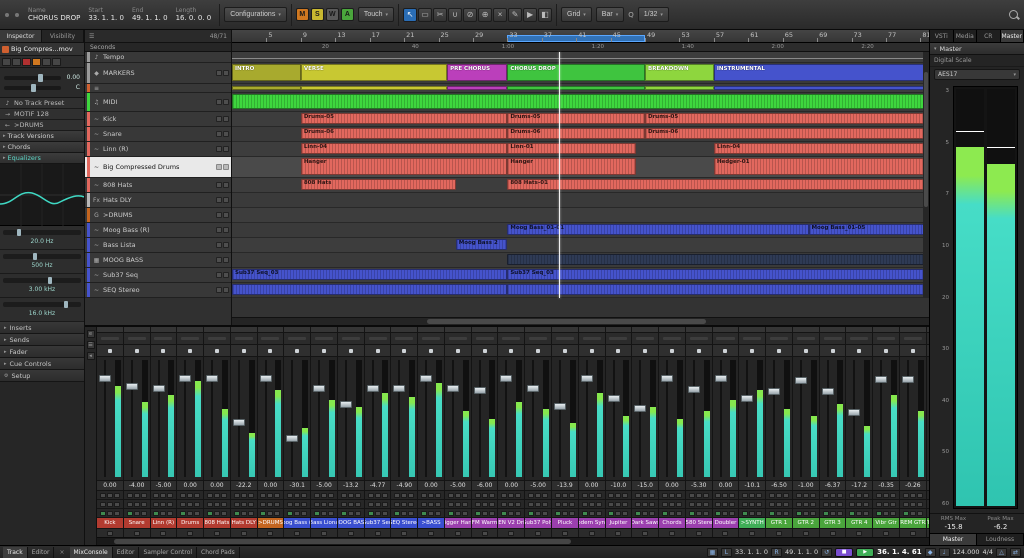 This screenshot has height=558, width=1024. I want to click on audio-clip: Sub37 Seq_03, so click(370, 274).